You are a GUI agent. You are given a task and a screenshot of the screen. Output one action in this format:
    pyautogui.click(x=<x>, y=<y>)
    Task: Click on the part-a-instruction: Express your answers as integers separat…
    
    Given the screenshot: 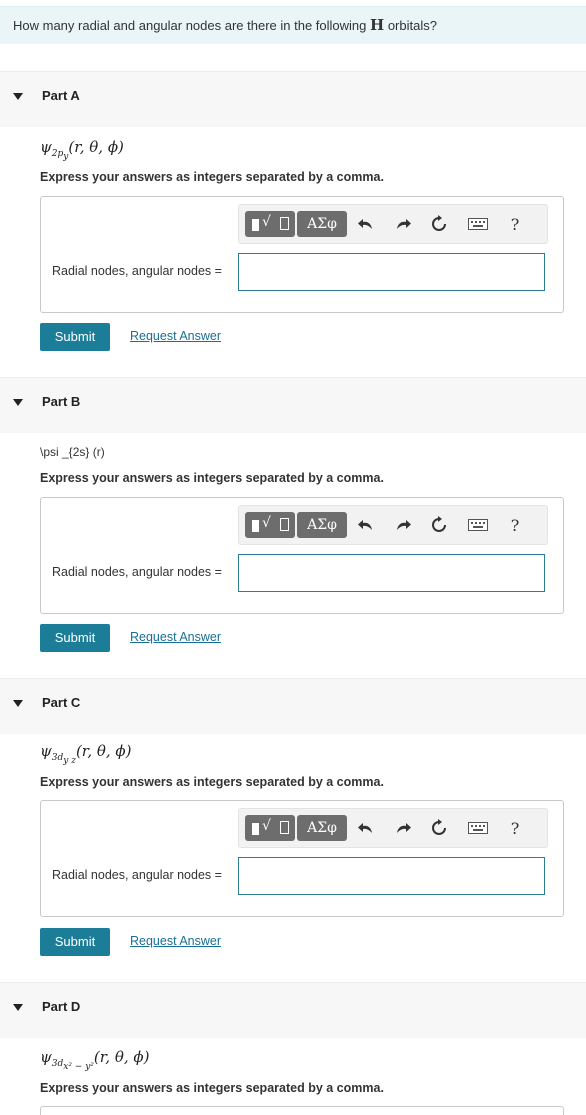 What is the action you would take?
    pyautogui.click(x=212, y=177)
    